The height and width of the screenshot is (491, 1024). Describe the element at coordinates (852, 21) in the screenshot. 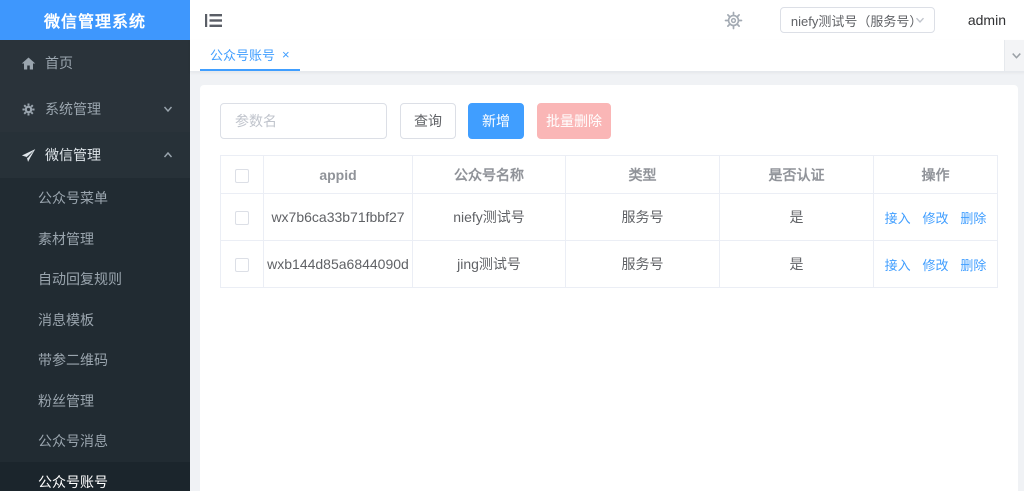

I see `account-select-value: niefy测试号（服务号）` at that location.